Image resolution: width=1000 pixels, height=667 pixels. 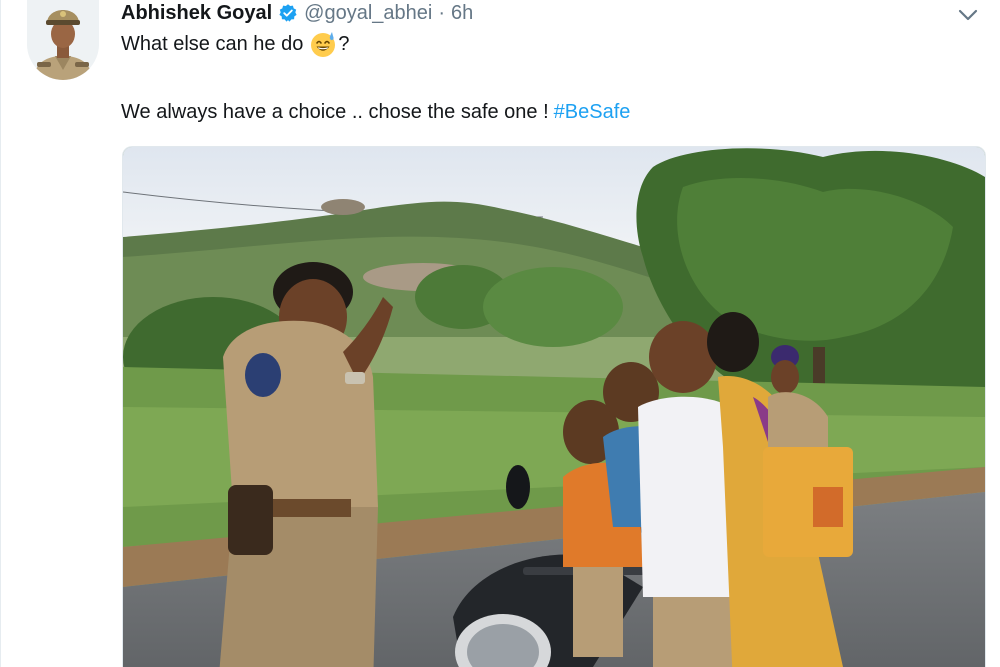 I want to click on tweet-text-part: What else can he do, so click(x=212, y=43).